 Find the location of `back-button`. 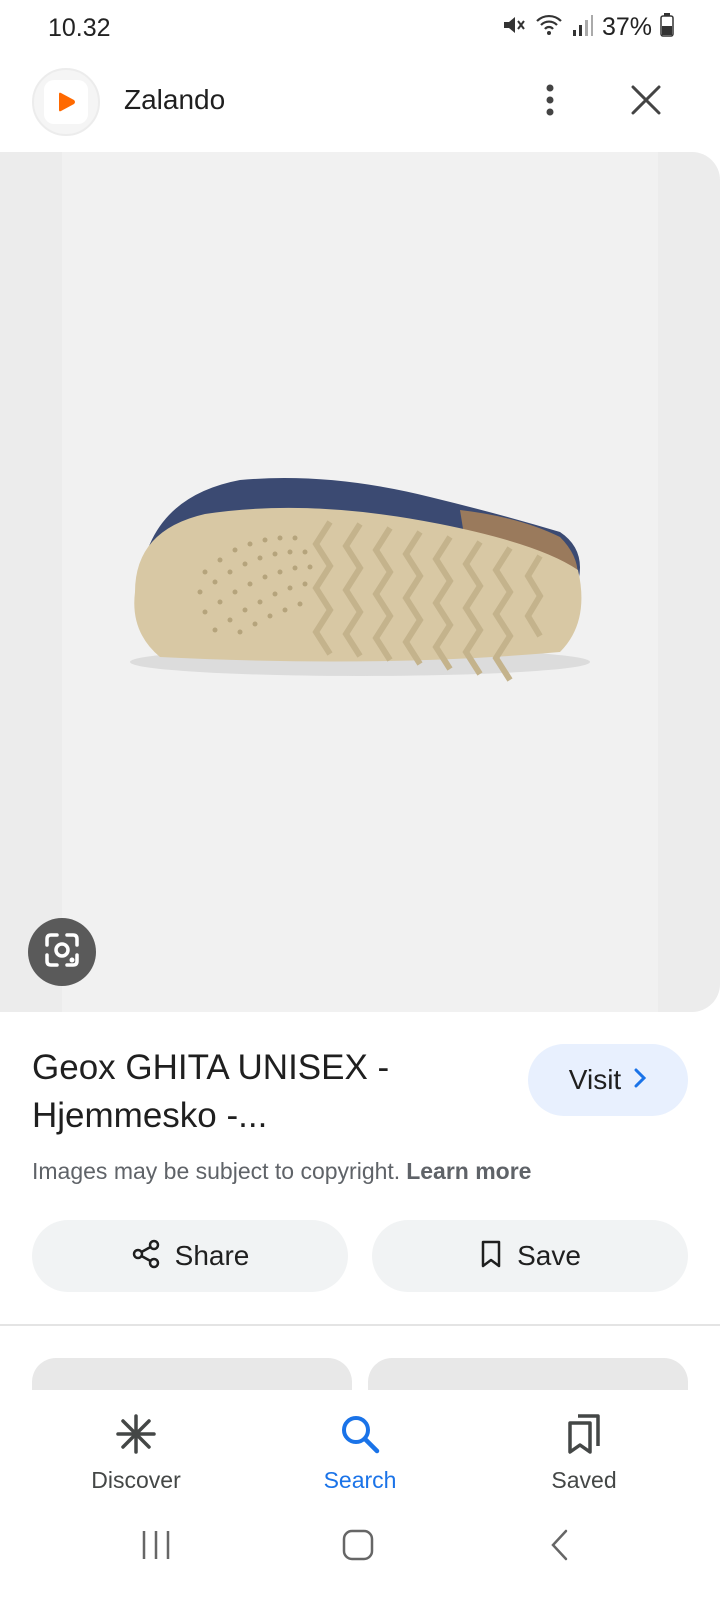

back-button is located at coordinates (560, 1547).